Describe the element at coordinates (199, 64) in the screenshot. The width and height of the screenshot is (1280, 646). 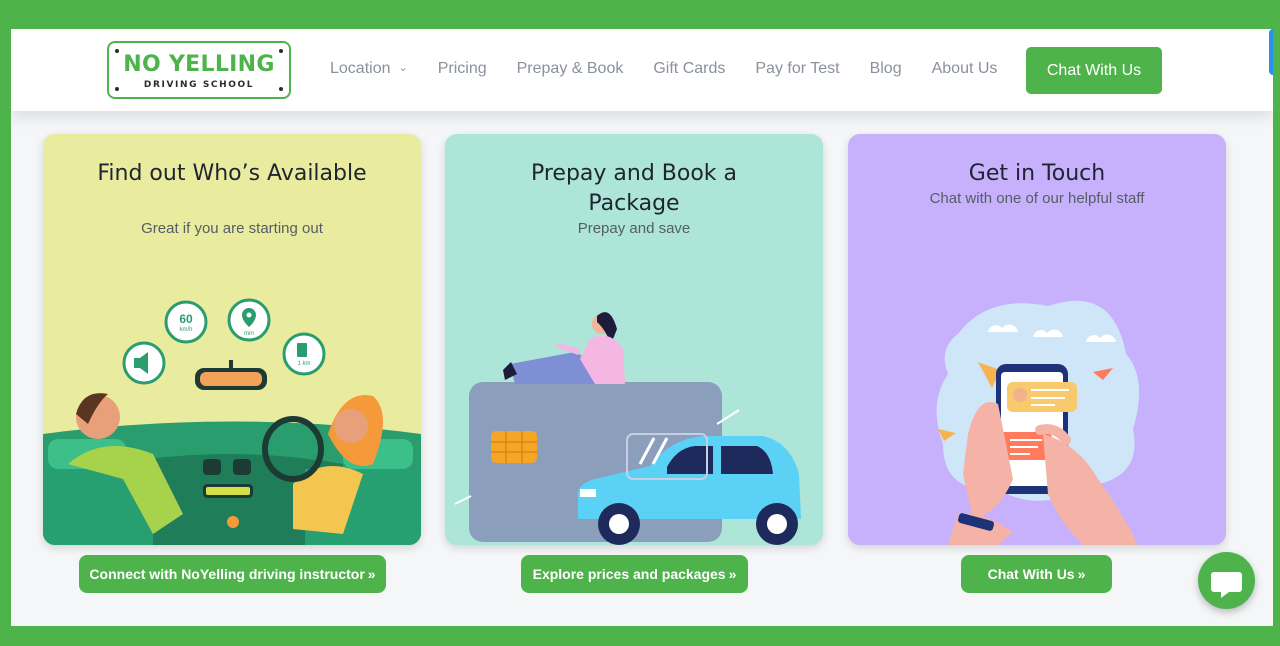
I see `logo-title: NO YELLING` at that location.